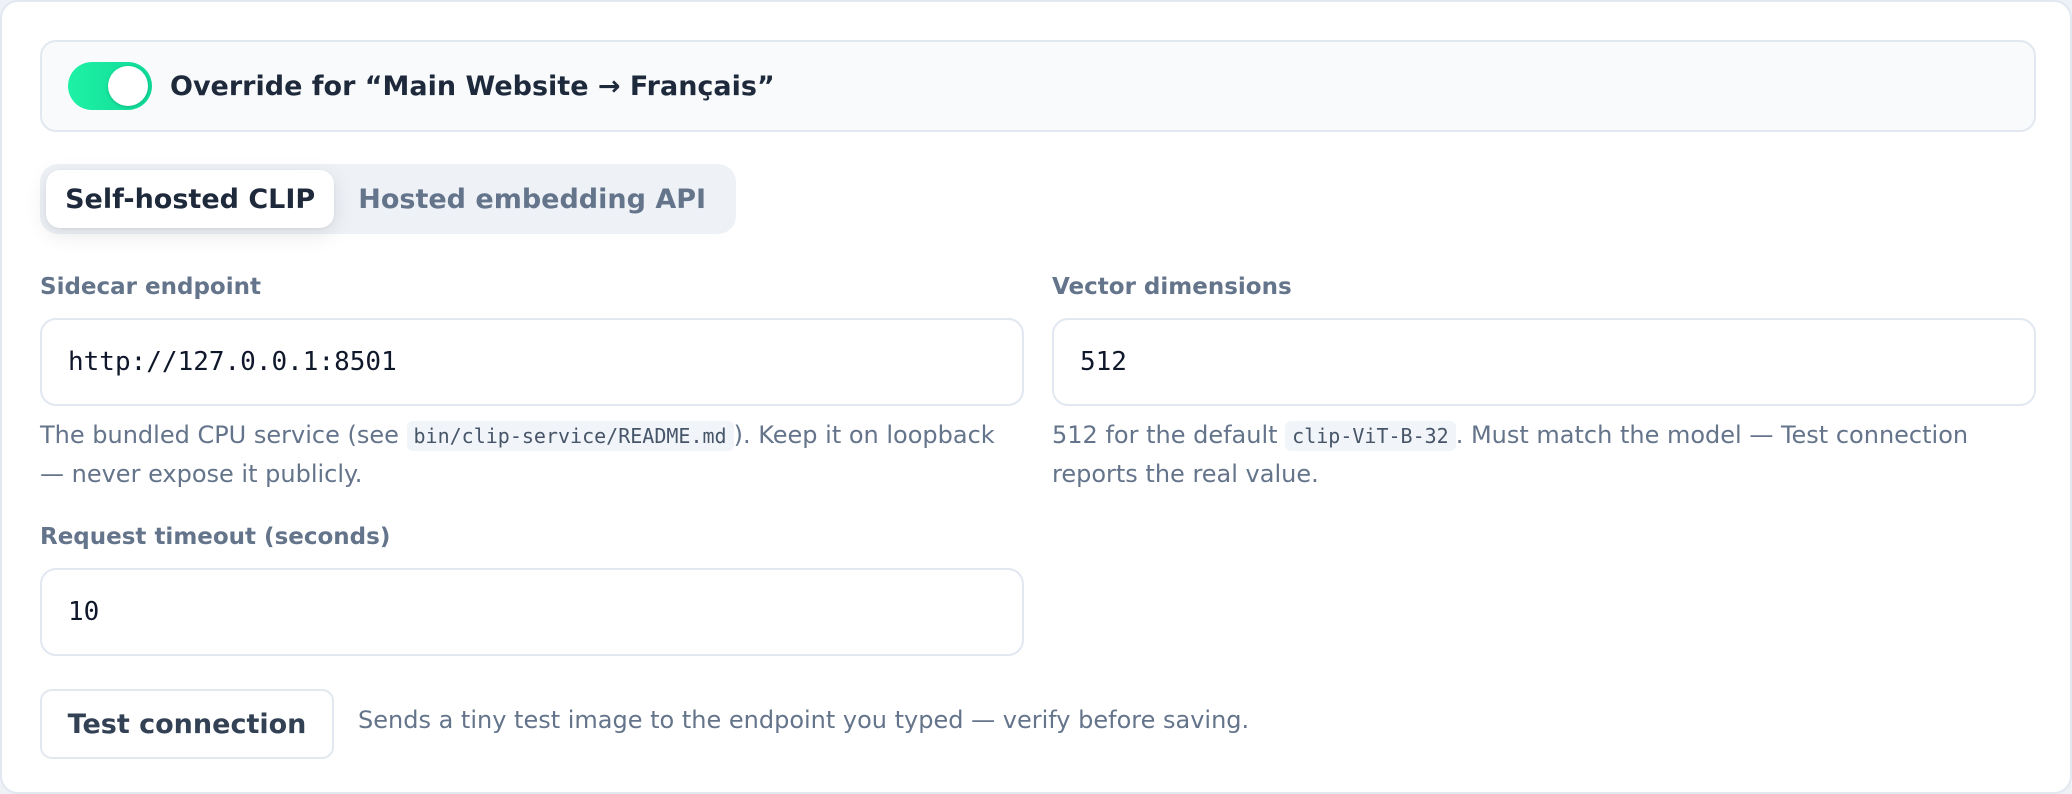 The image size is (2072, 794). What do you see at coordinates (532, 199) in the screenshot?
I see `tab-hosted-embedding-api: Hosted embedding API` at bounding box center [532, 199].